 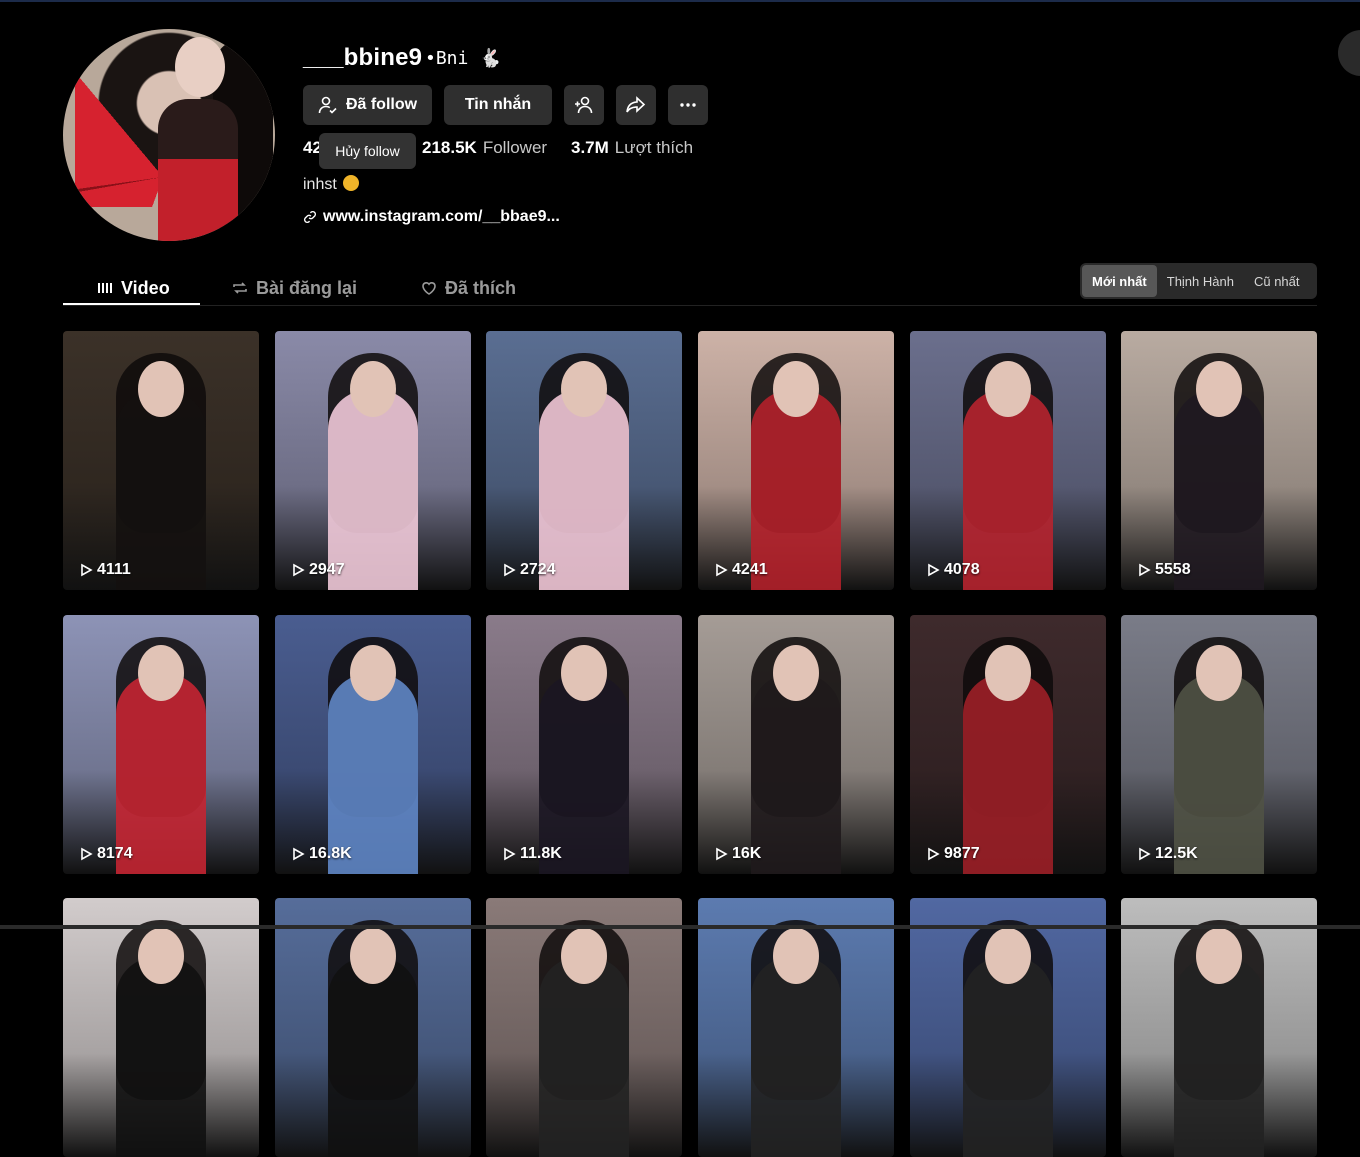 I want to click on window-bottom-border, so click(x=680, y=927).